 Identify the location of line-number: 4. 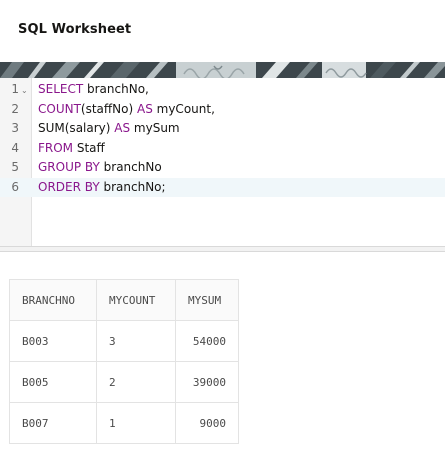
(15, 147).